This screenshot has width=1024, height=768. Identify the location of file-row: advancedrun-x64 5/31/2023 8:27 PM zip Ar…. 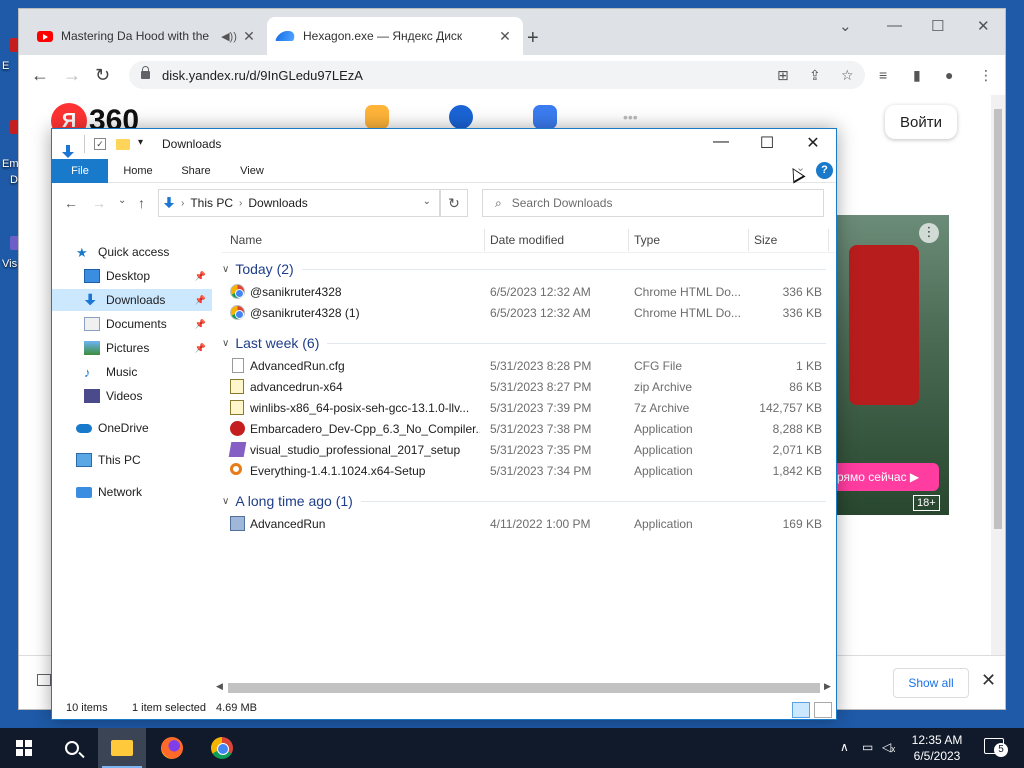
(529, 386).